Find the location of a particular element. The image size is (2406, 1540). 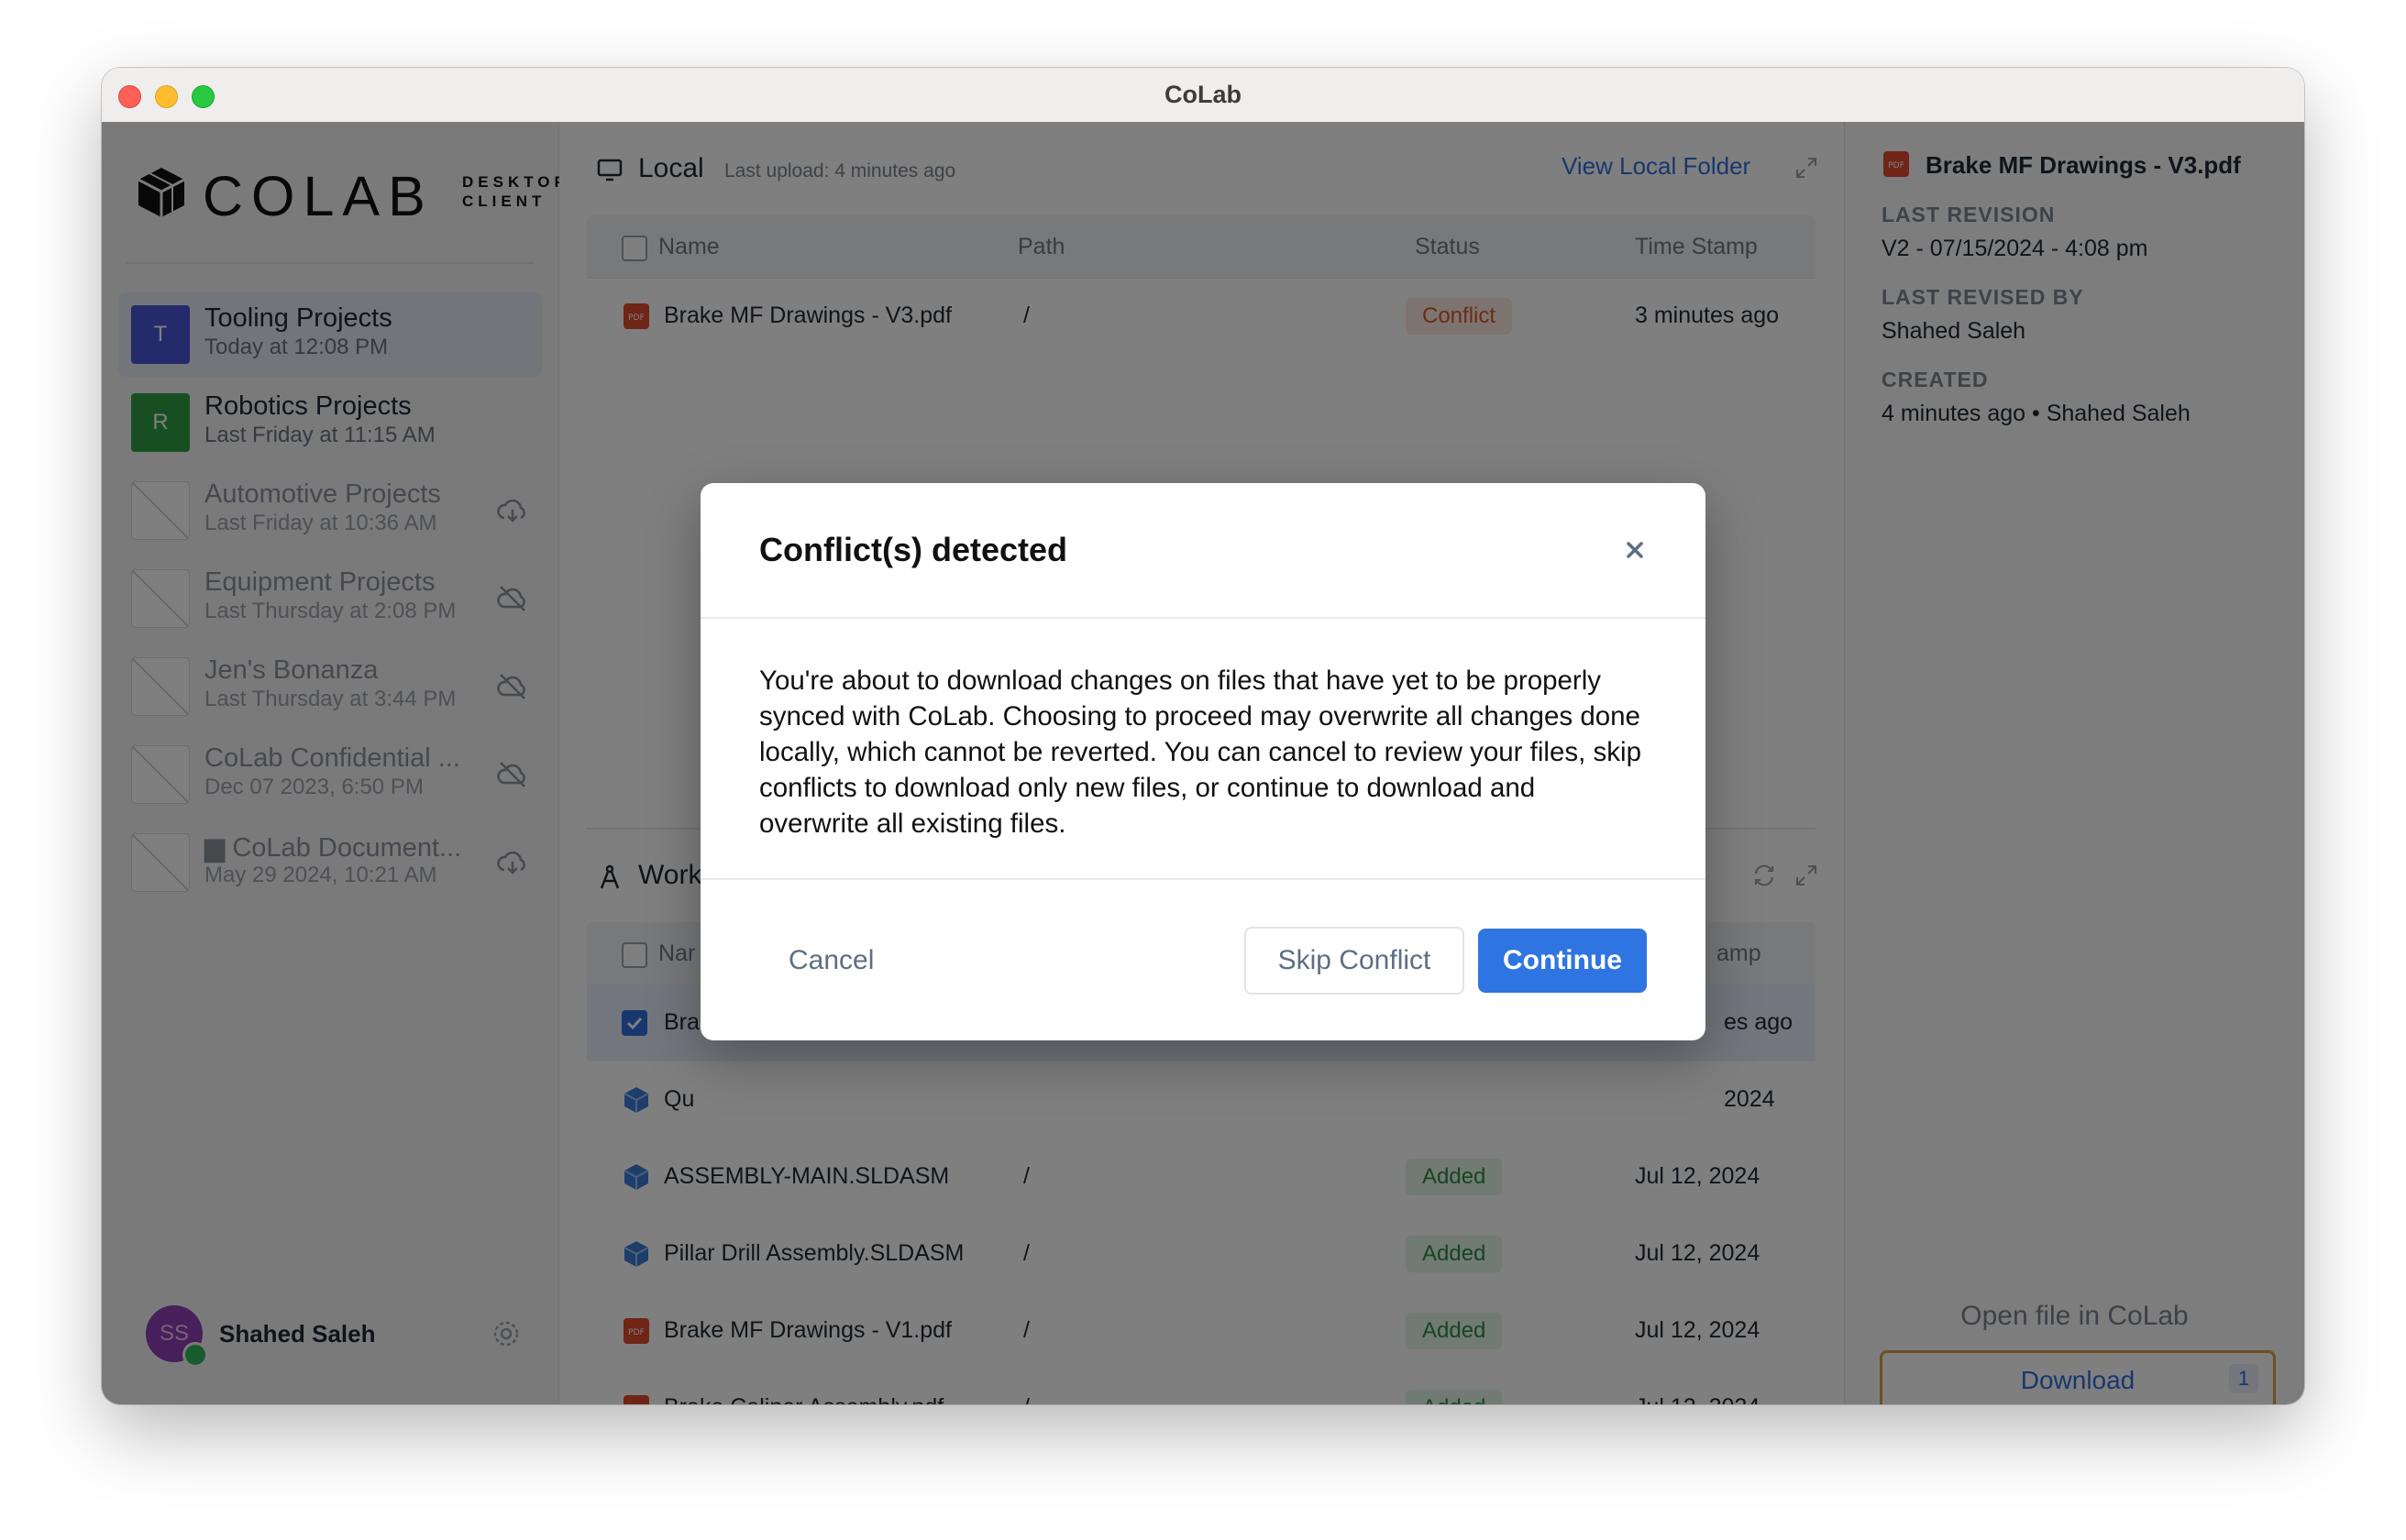

skip-conflict-button: Skip Conflict is located at coordinates (1354, 961).